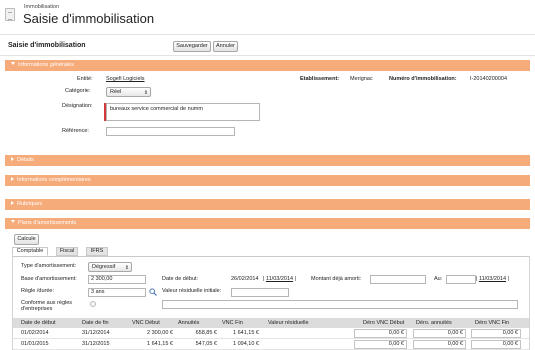  I want to click on cell-vnc-start: 2 300,00 €, so click(160, 333).